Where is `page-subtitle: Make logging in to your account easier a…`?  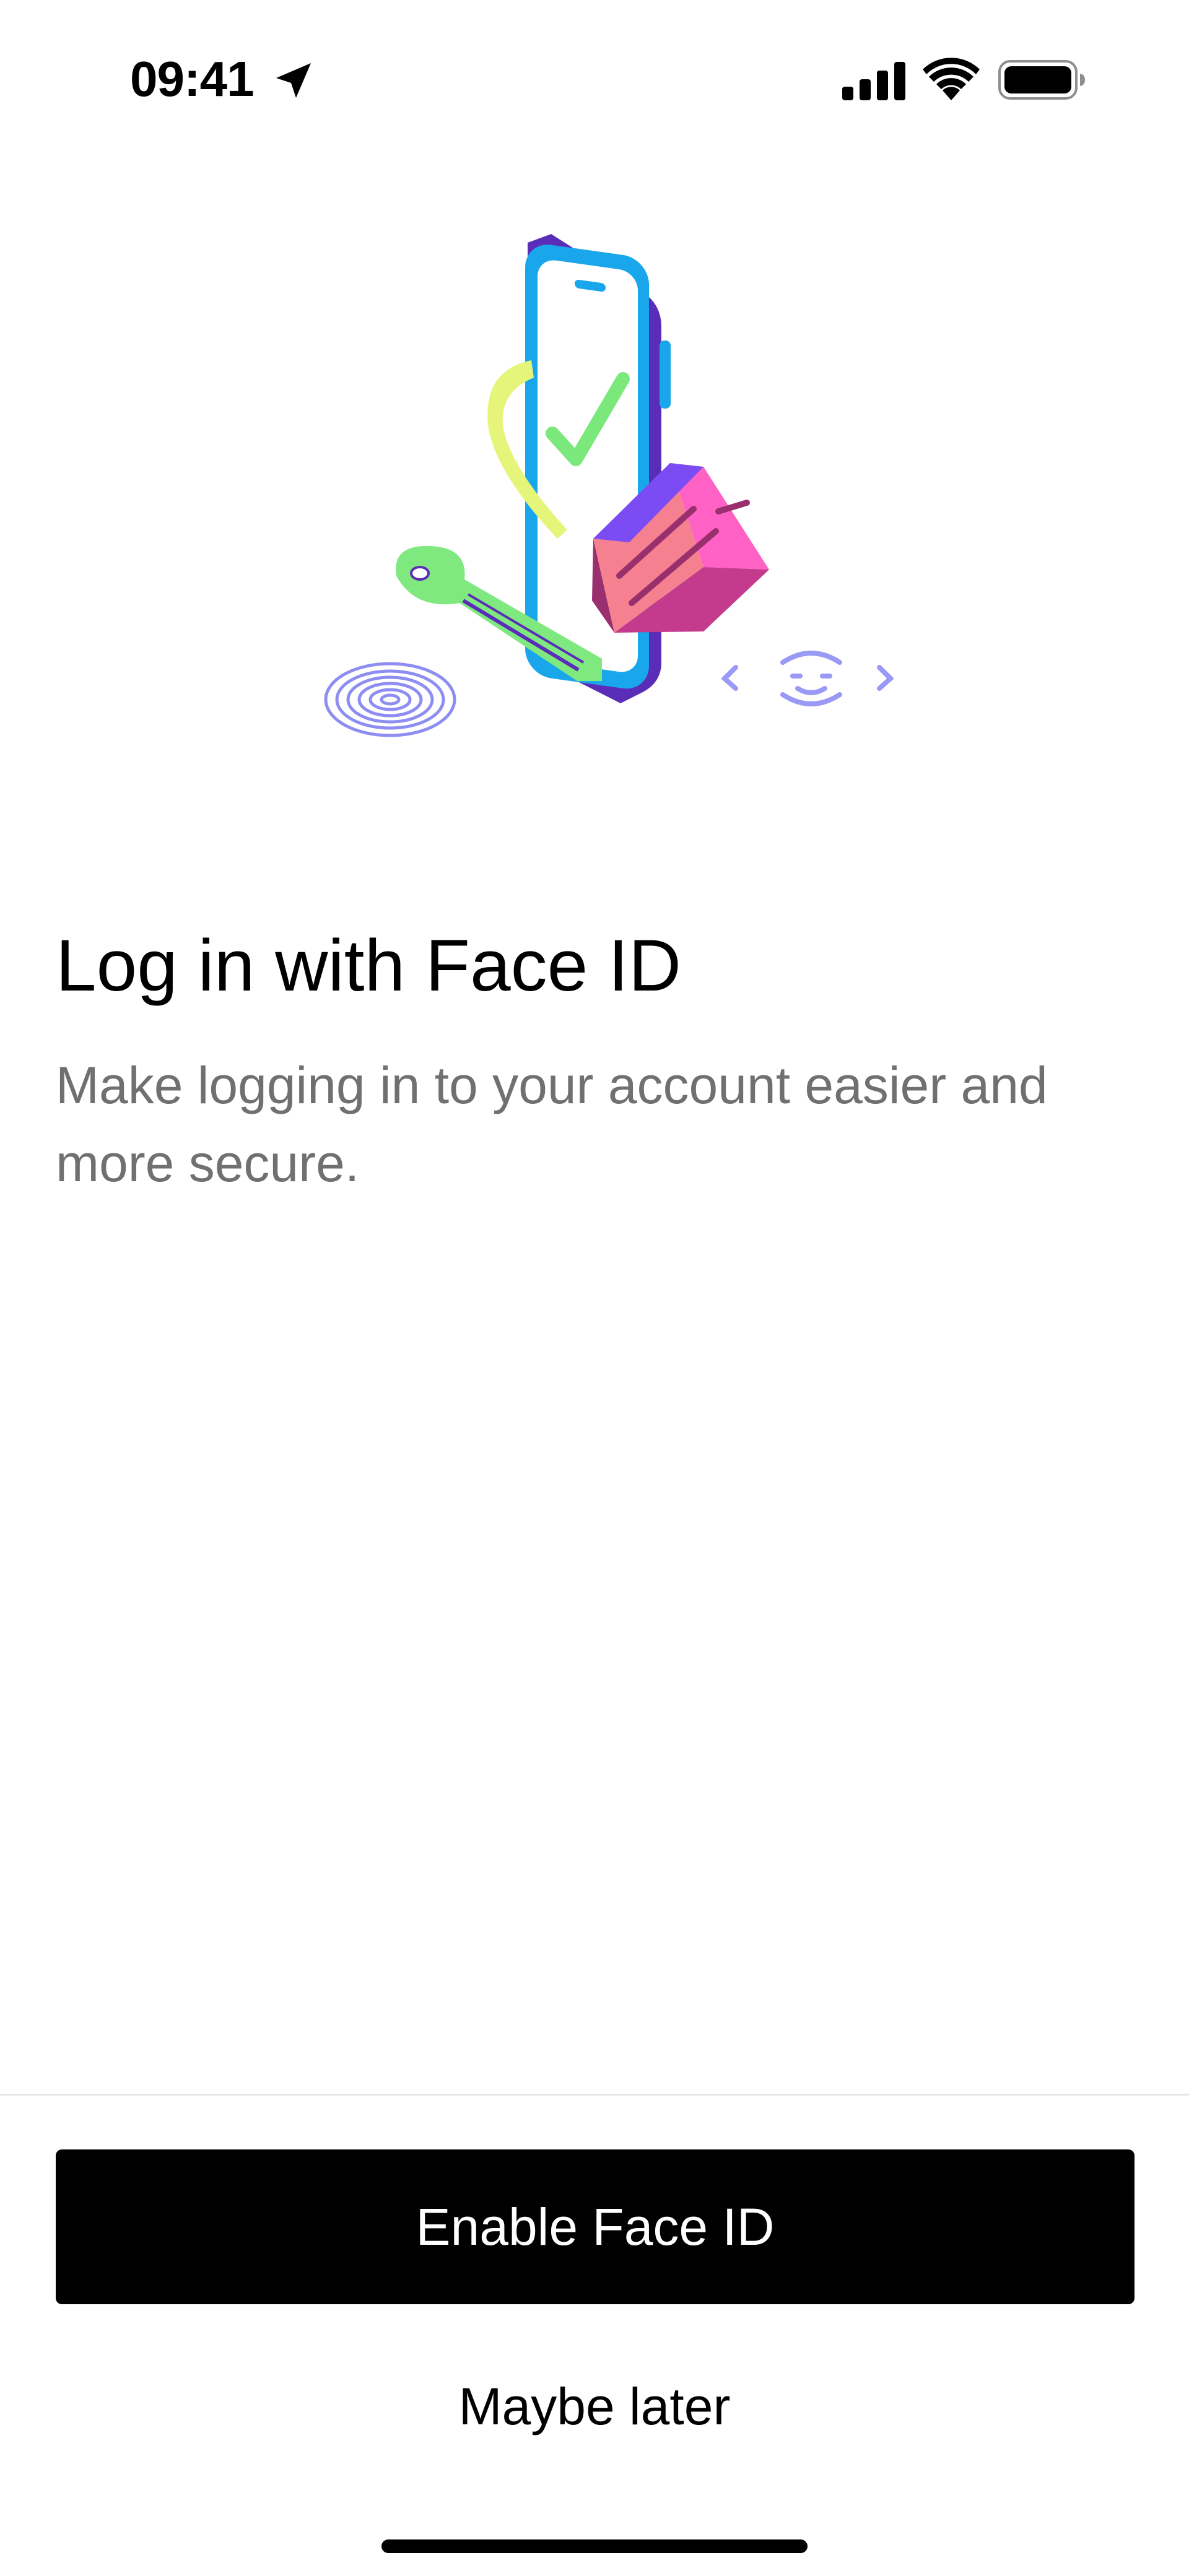
page-subtitle: Make logging in to your account easier a… is located at coordinates (552, 1124).